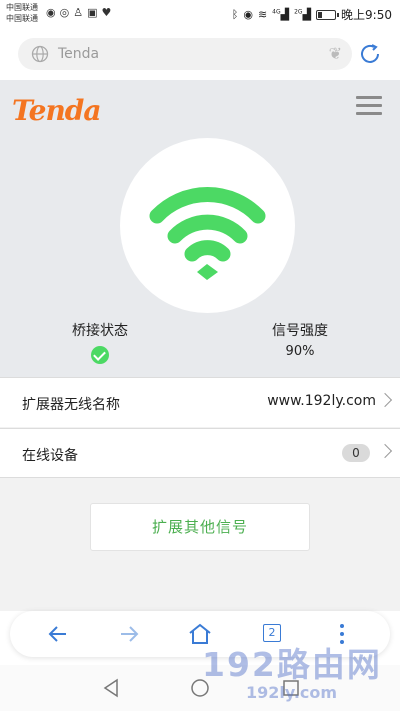  What do you see at coordinates (129, 634) in the screenshot?
I see `forward-arrow-icon` at bounding box center [129, 634].